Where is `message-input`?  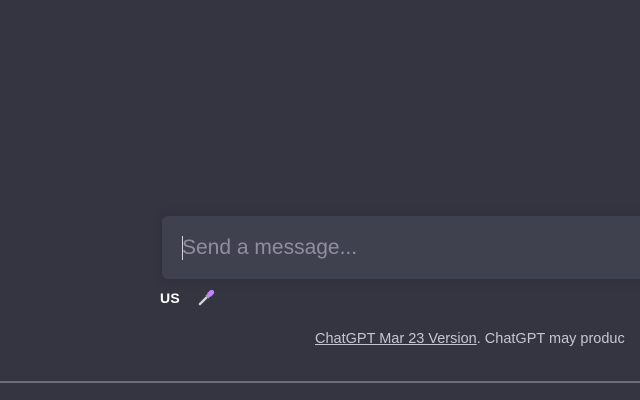 message-input is located at coordinates (411, 247).